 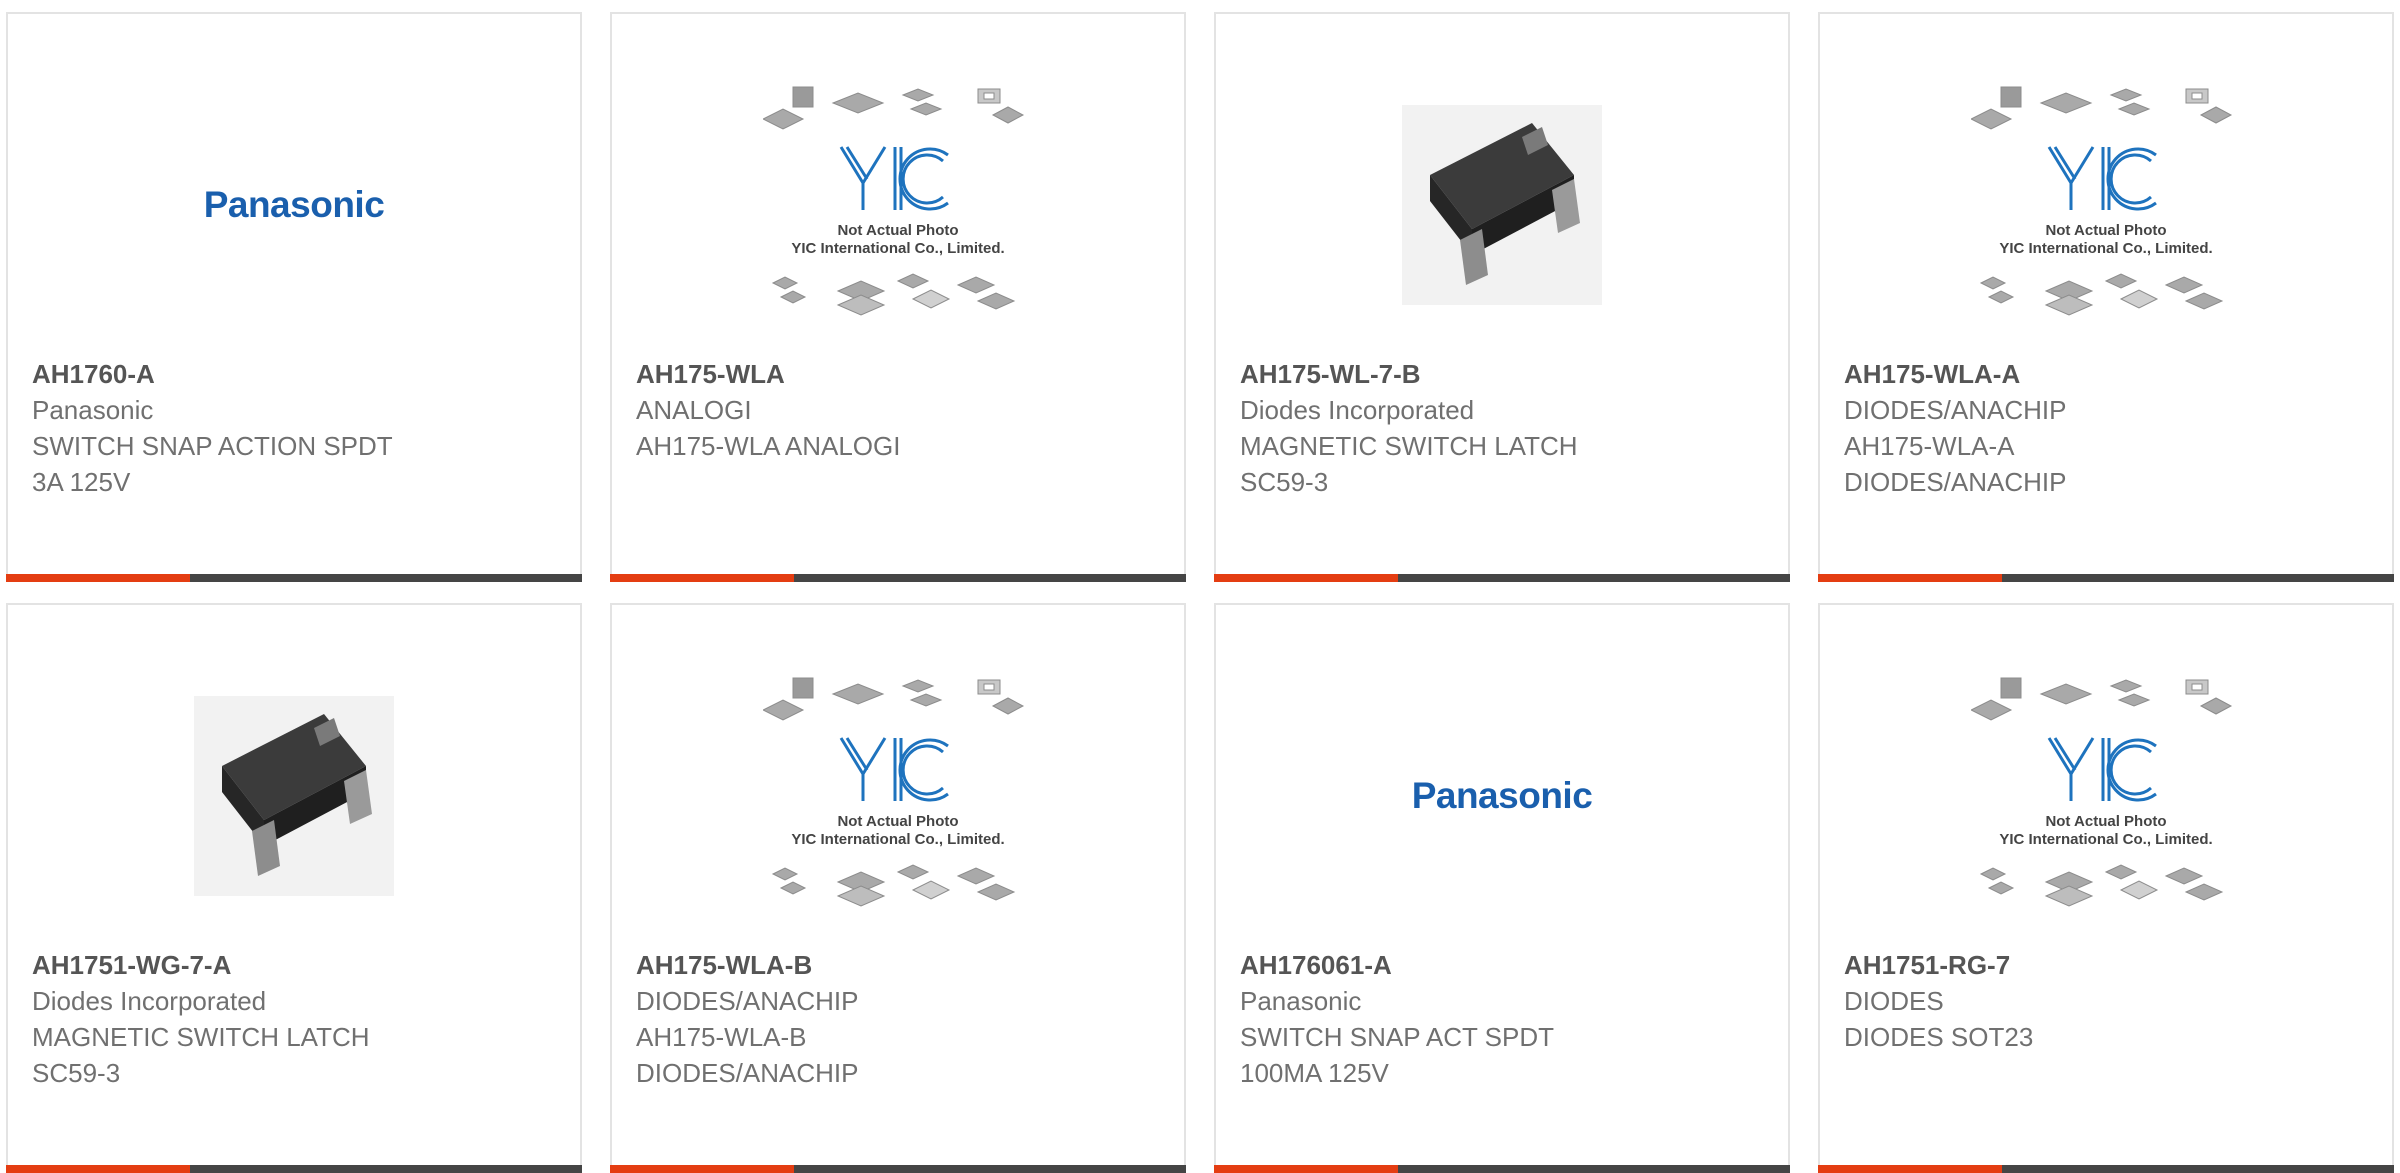 What do you see at coordinates (1894, 1001) in the screenshot?
I see `manufacturer-label: DIODES` at bounding box center [1894, 1001].